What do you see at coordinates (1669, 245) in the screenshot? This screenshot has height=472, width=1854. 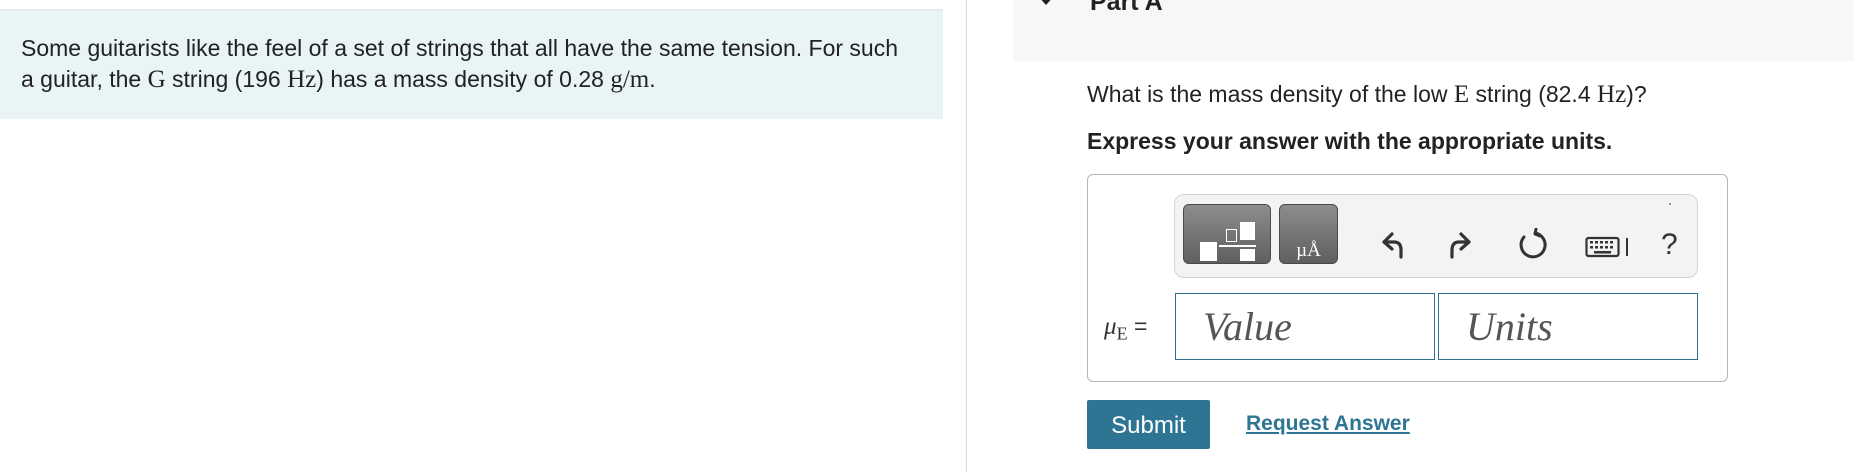 I see `help-button: ?` at bounding box center [1669, 245].